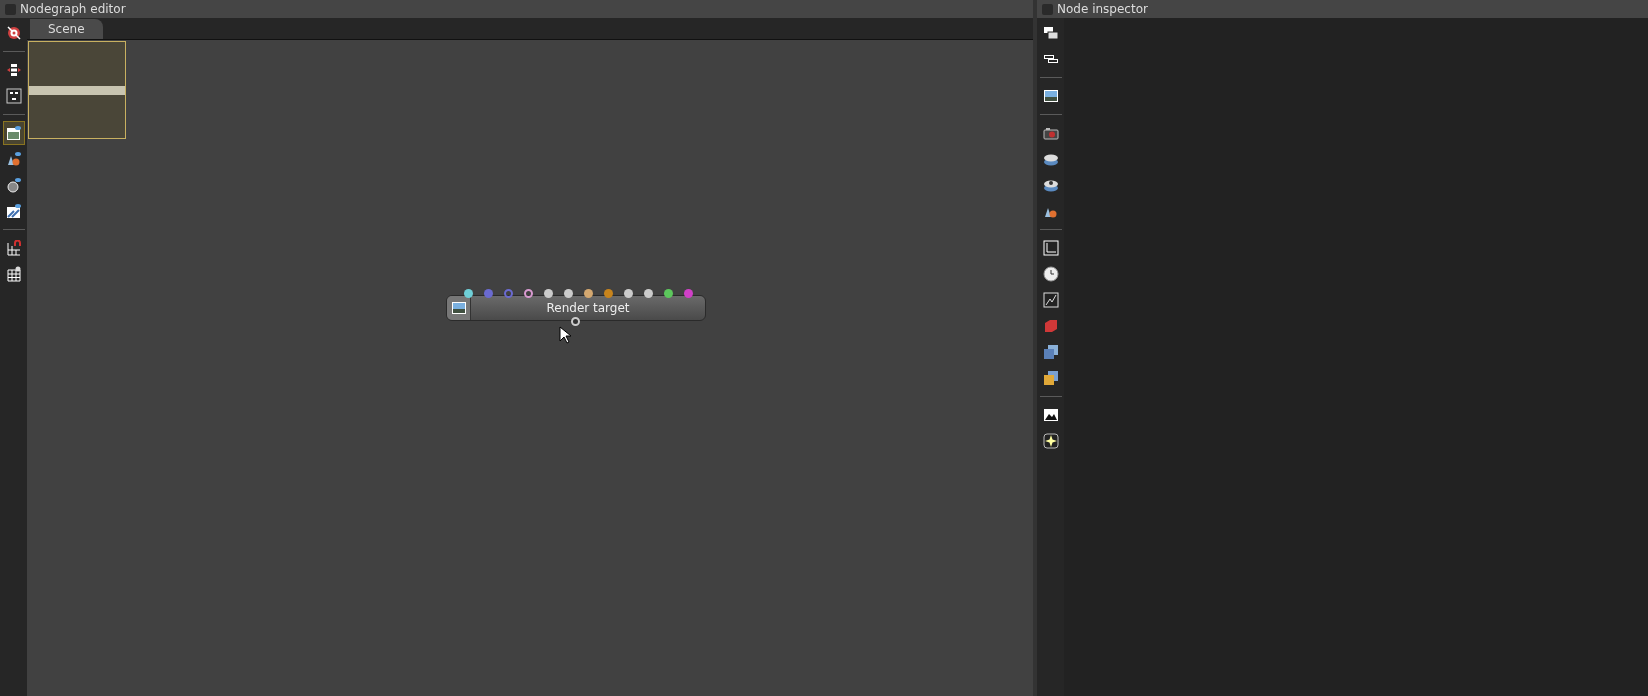 This screenshot has height=696, width=1648. What do you see at coordinates (1050, 415) in the screenshot?
I see `mountain-icon` at bounding box center [1050, 415].